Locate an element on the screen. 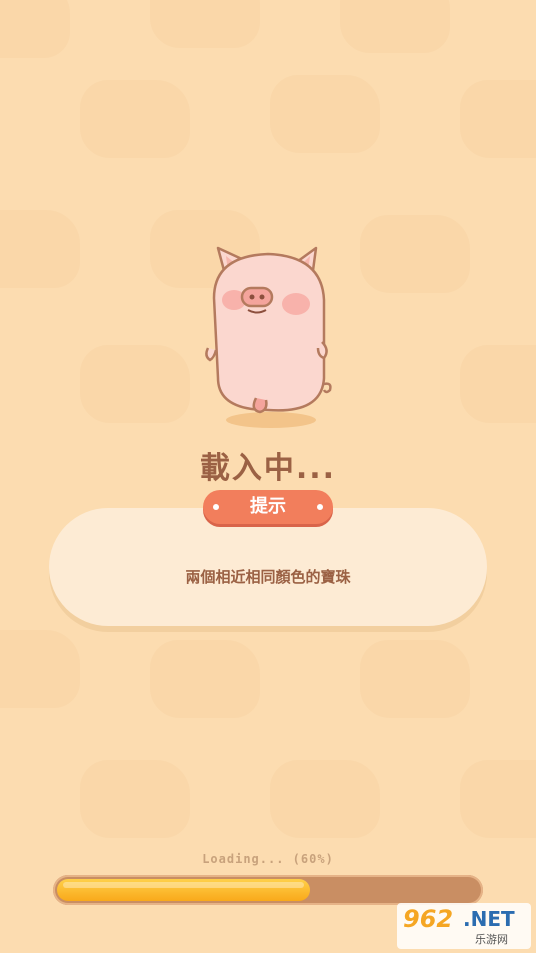 Image resolution: width=536 pixels, height=953 pixels. loading-progress-text: Loading... (60%) is located at coordinates (268, 859).